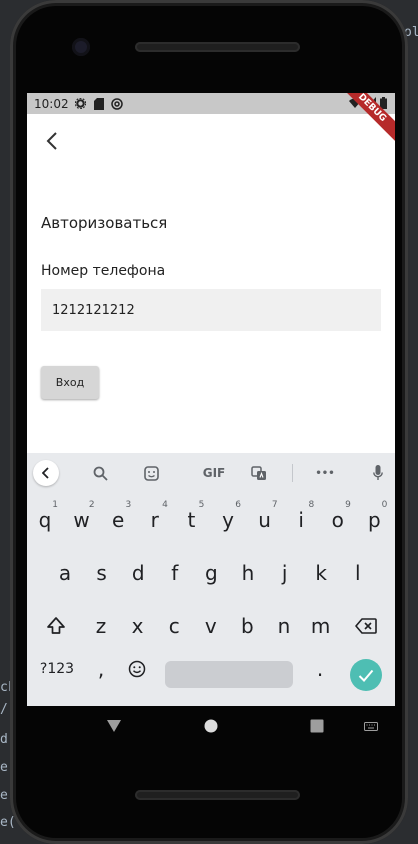 The height and width of the screenshot is (844, 418). Describe the element at coordinates (348, 505) in the screenshot. I see `key-number-hint: 9` at that location.